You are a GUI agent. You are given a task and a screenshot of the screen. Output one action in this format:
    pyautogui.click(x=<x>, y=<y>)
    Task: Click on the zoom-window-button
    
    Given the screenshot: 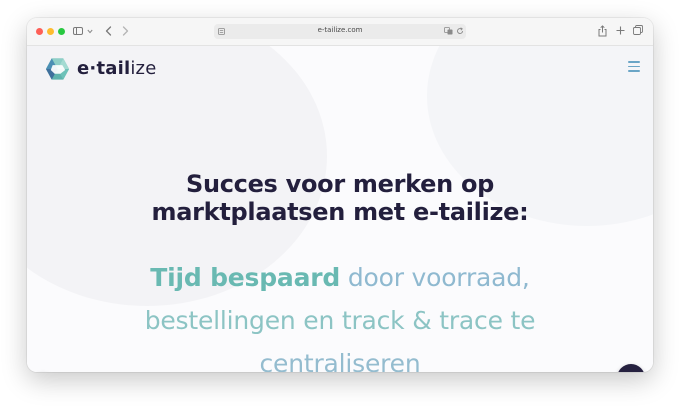 What is the action you would take?
    pyautogui.click(x=61, y=31)
    